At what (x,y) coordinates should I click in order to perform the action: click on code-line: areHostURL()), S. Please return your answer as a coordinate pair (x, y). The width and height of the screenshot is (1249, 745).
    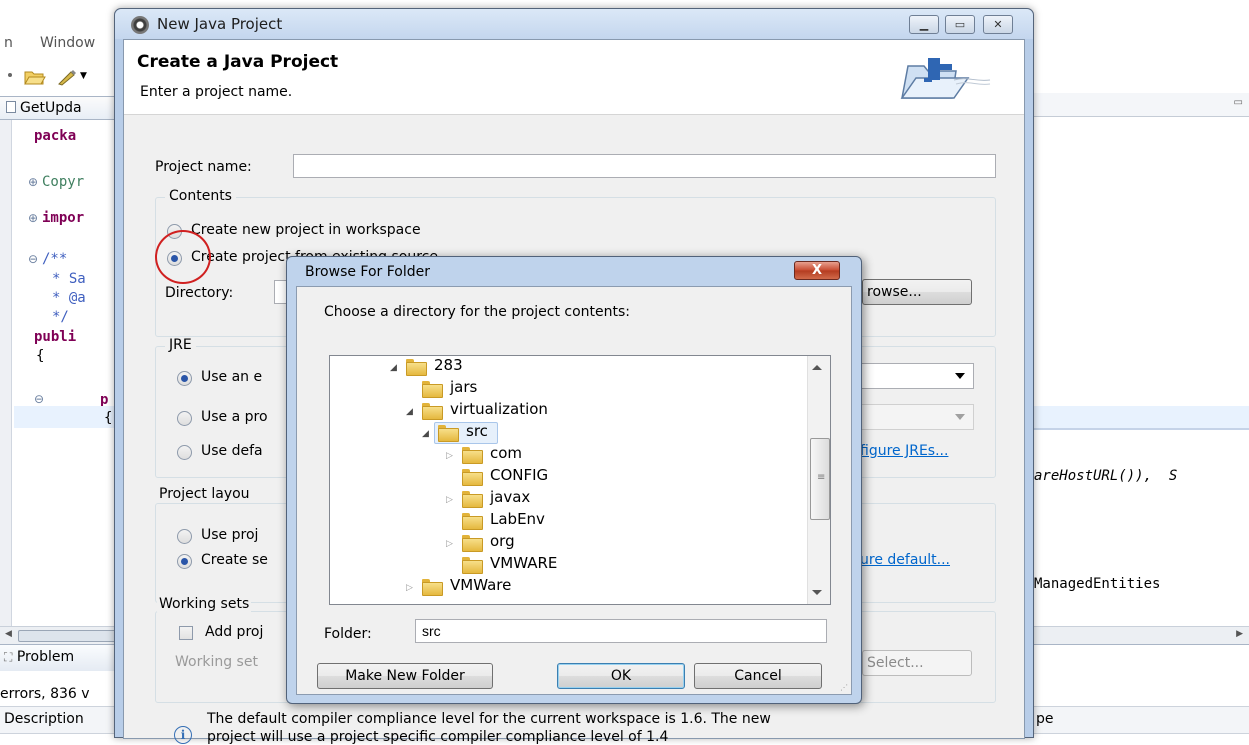
    Looking at the image, I should click on (1106, 476).